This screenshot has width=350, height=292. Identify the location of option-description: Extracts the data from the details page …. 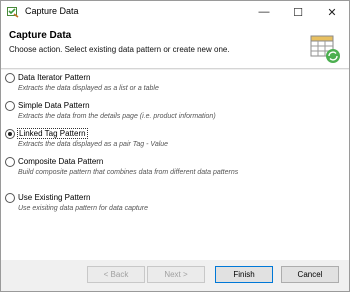
(117, 116).